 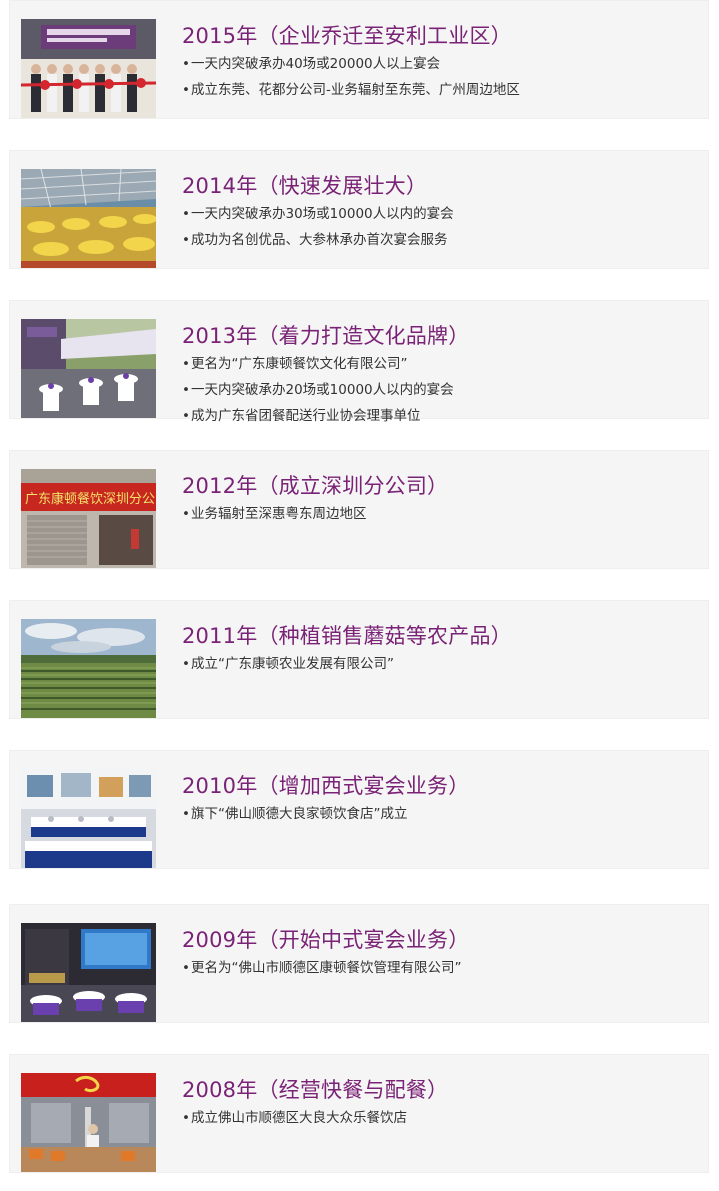 What do you see at coordinates (301, 416) in the screenshot?
I see `milestone-bullet: •成为广东省团餐配送行业协会理事单位` at bounding box center [301, 416].